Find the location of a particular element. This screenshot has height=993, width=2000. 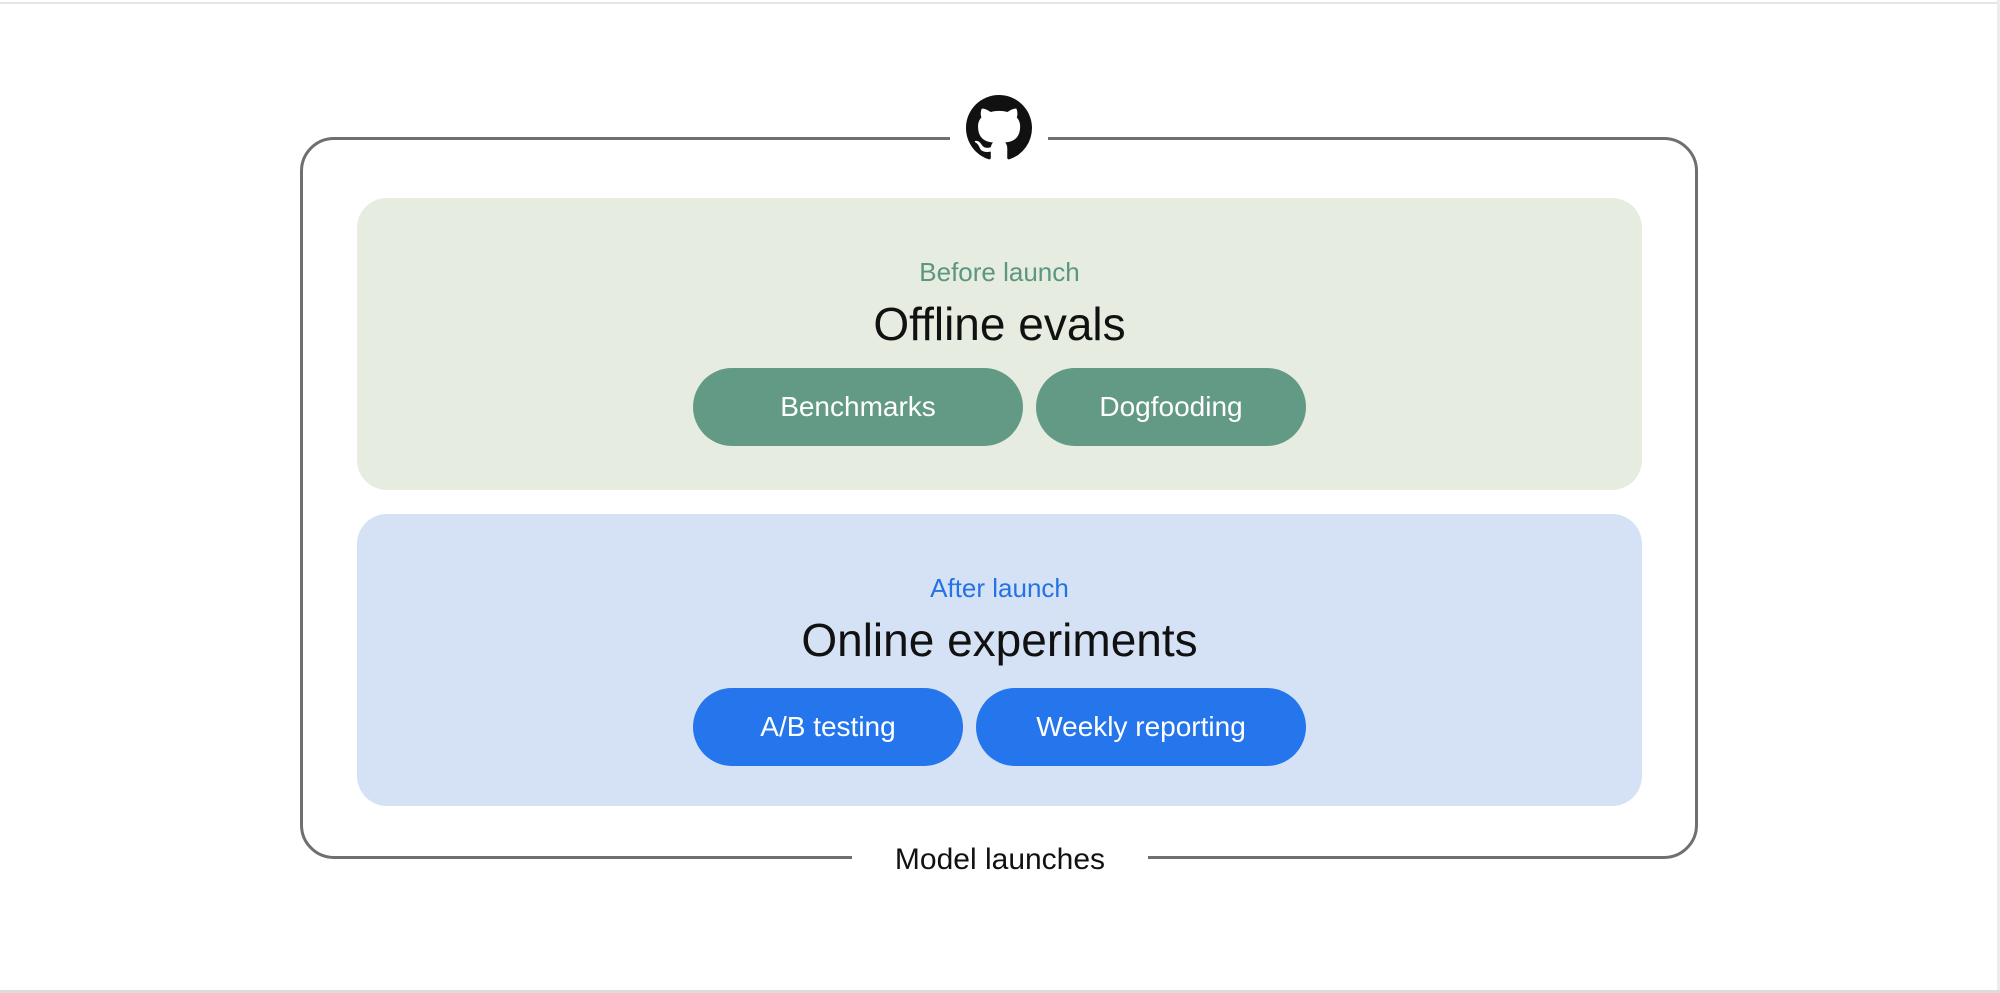

ab-testing-pill: A/B testing is located at coordinates (828, 727).